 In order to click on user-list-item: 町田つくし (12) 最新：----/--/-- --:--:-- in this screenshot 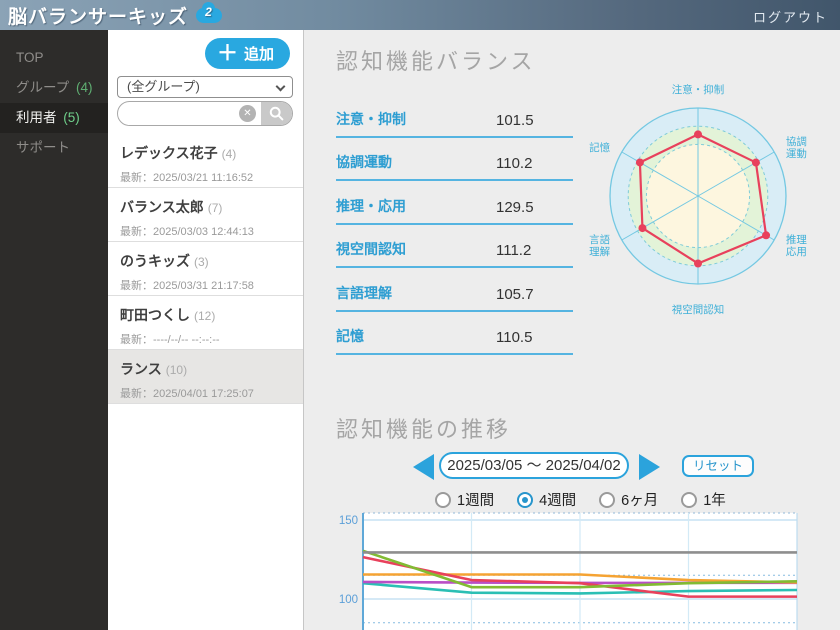, I will do `click(205, 323)`.